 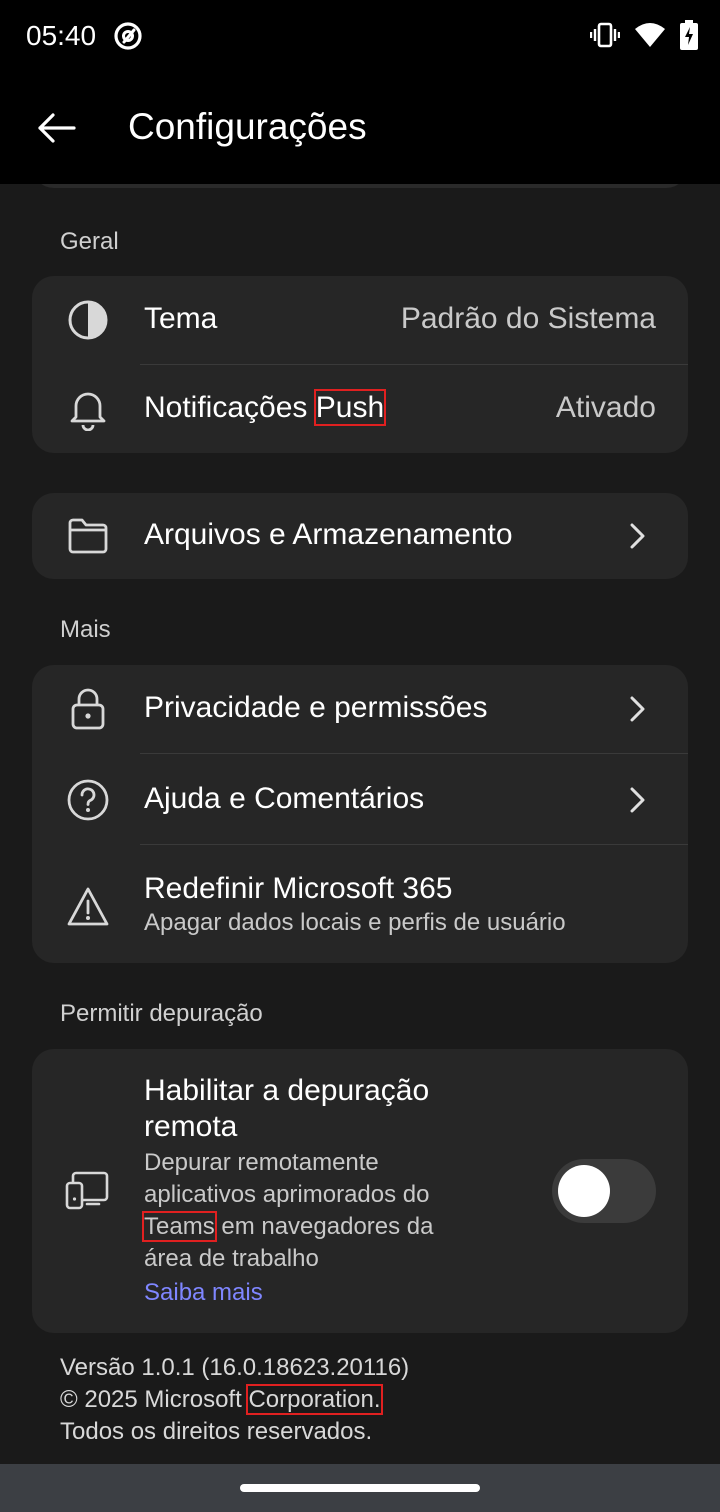 I want to click on bell-icon, so click(x=88, y=409).